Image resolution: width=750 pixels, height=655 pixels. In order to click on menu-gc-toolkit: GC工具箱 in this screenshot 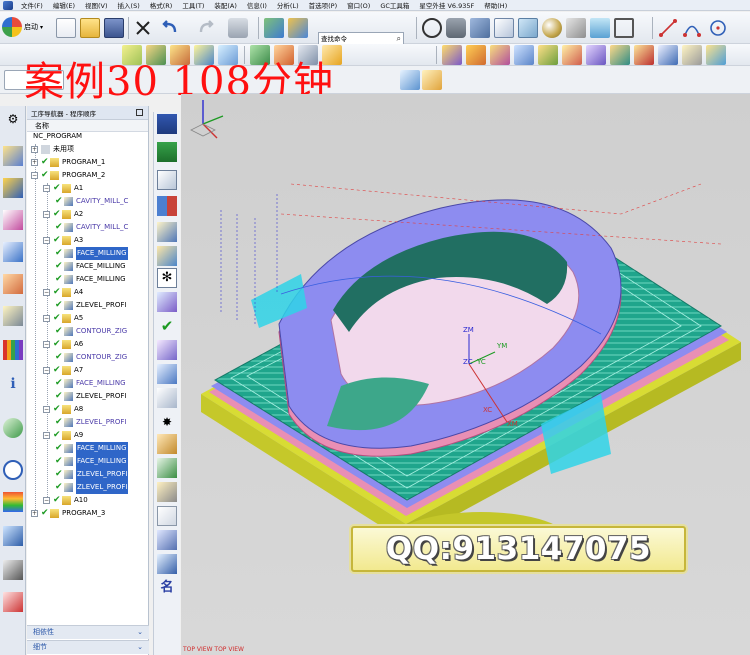, I will do `click(394, 5)`.